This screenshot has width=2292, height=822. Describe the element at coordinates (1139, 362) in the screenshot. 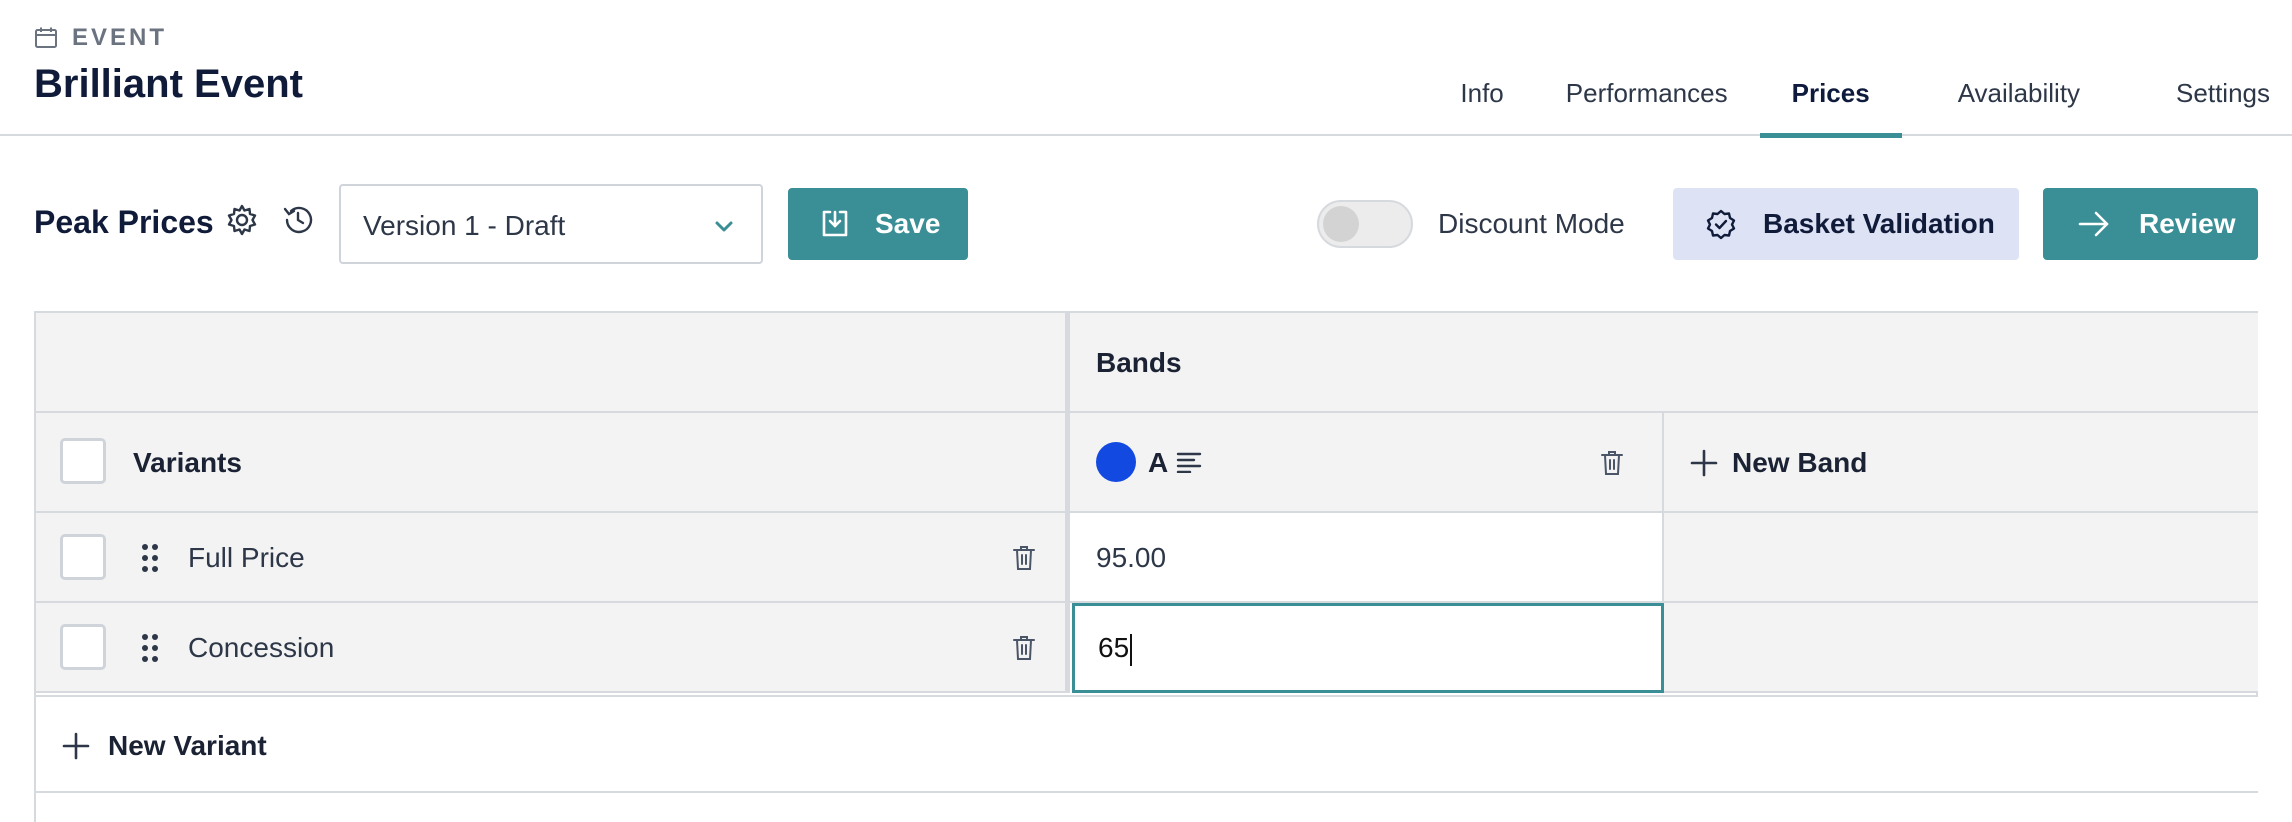

I see `bands-header: Bands` at that location.